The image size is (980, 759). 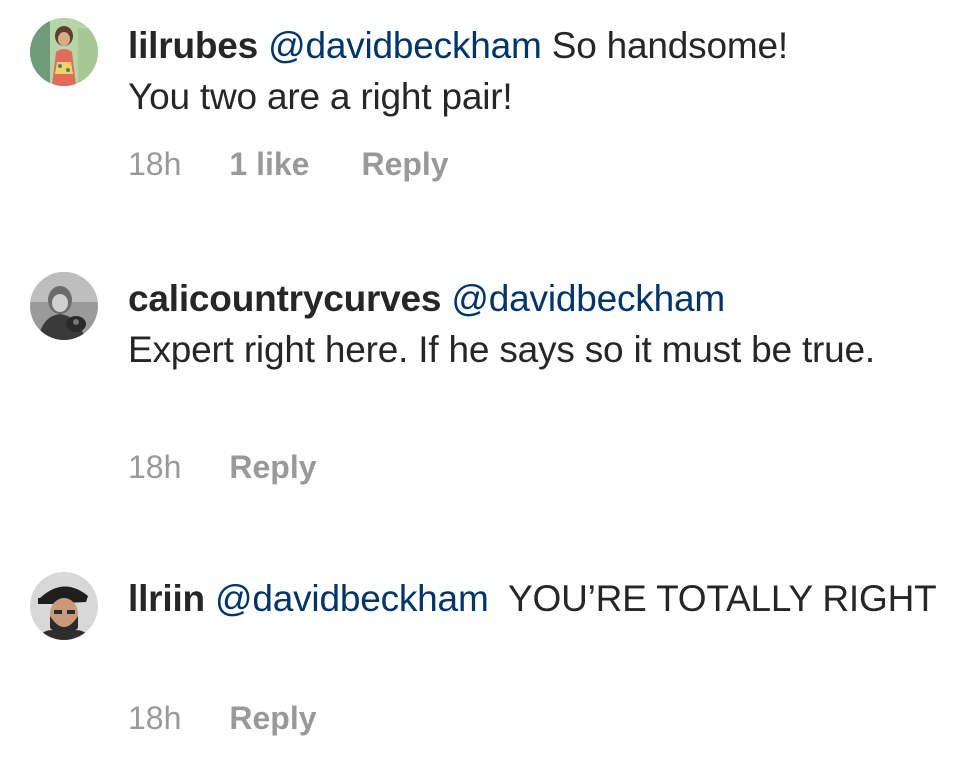 I want to click on comment-body: So handsome!, so click(x=664, y=45).